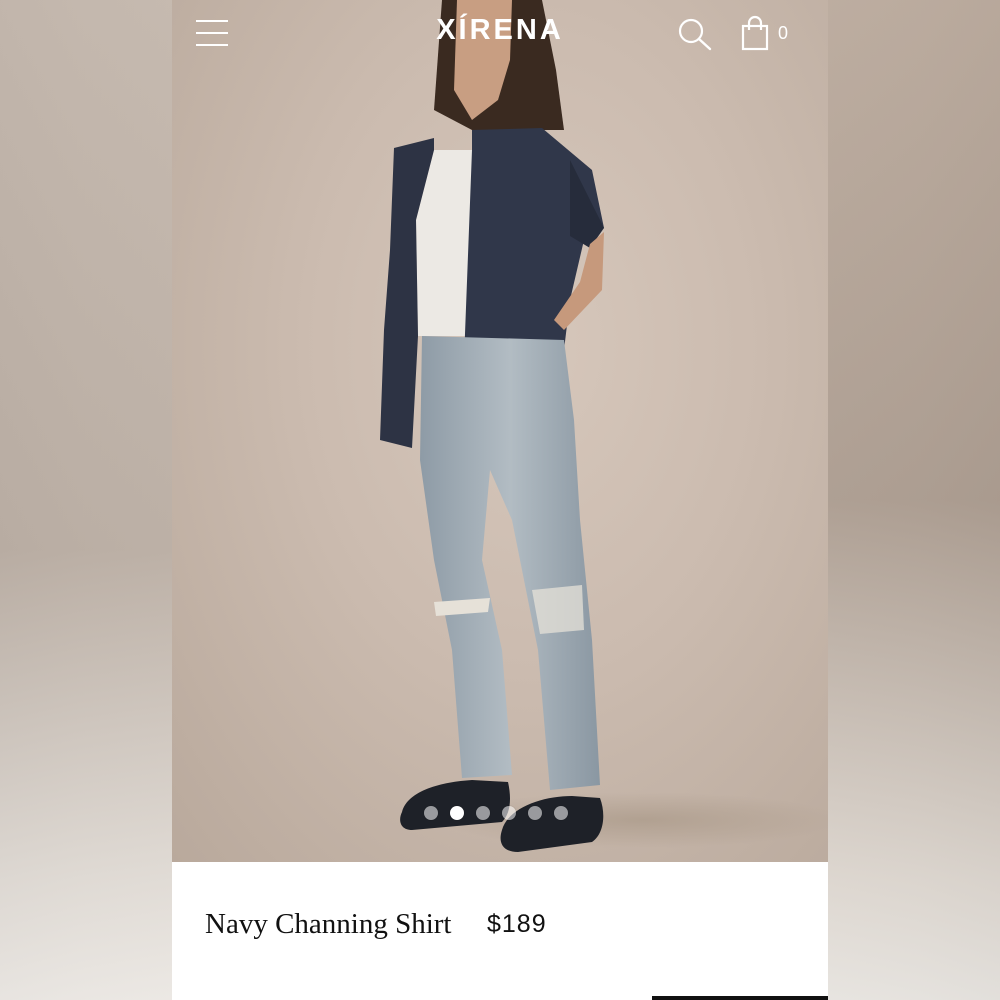  What do you see at coordinates (457, 813) in the screenshot?
I see `carousel-dot-active` at bounding box center [457, 813].